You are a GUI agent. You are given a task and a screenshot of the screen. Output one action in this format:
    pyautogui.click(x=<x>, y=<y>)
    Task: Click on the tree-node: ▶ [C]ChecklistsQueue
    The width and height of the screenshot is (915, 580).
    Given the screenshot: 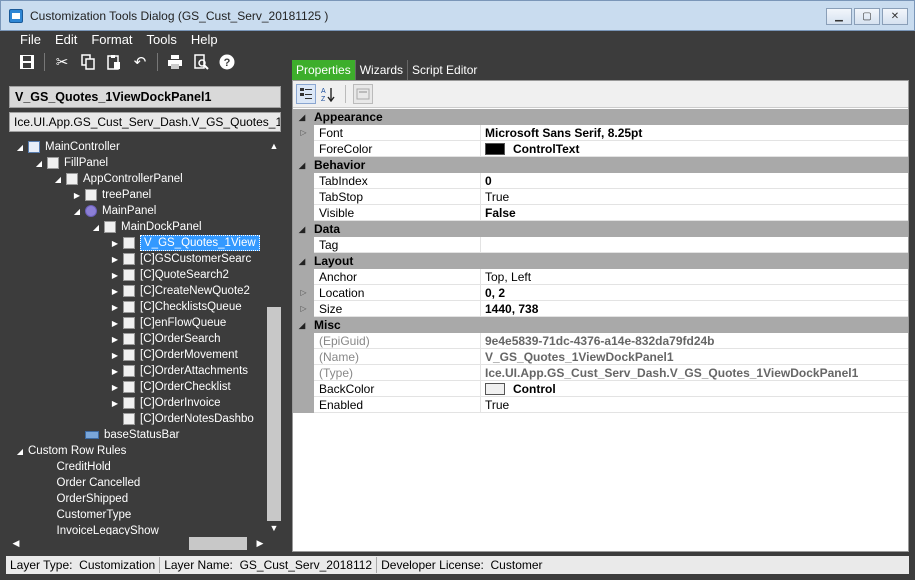 What is the action you would take?
    pyautogui.click(x=176, y=307)
    